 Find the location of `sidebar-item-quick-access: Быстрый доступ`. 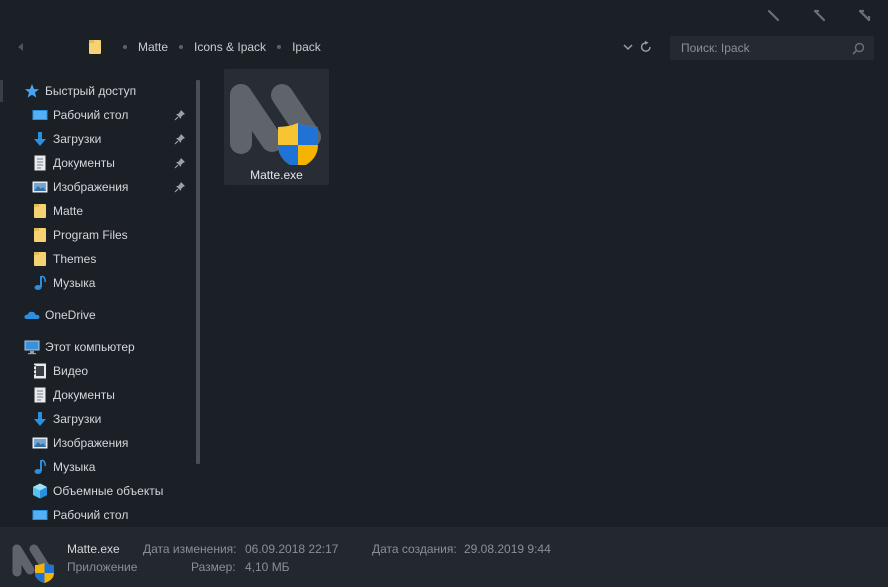

sidebar-item-quick-access: Быстрый доступ is located at coordinates (95, 91).